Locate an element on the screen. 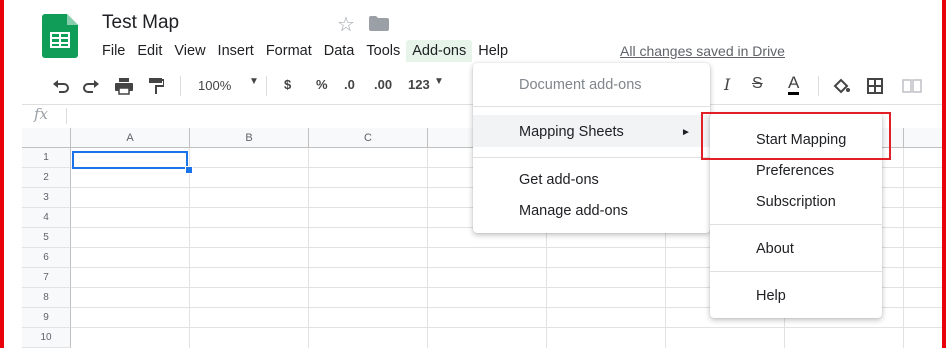 The height and width of the screenshot is (348, 946). menu-addons: Add-ons is located at coordinates (439, 51).